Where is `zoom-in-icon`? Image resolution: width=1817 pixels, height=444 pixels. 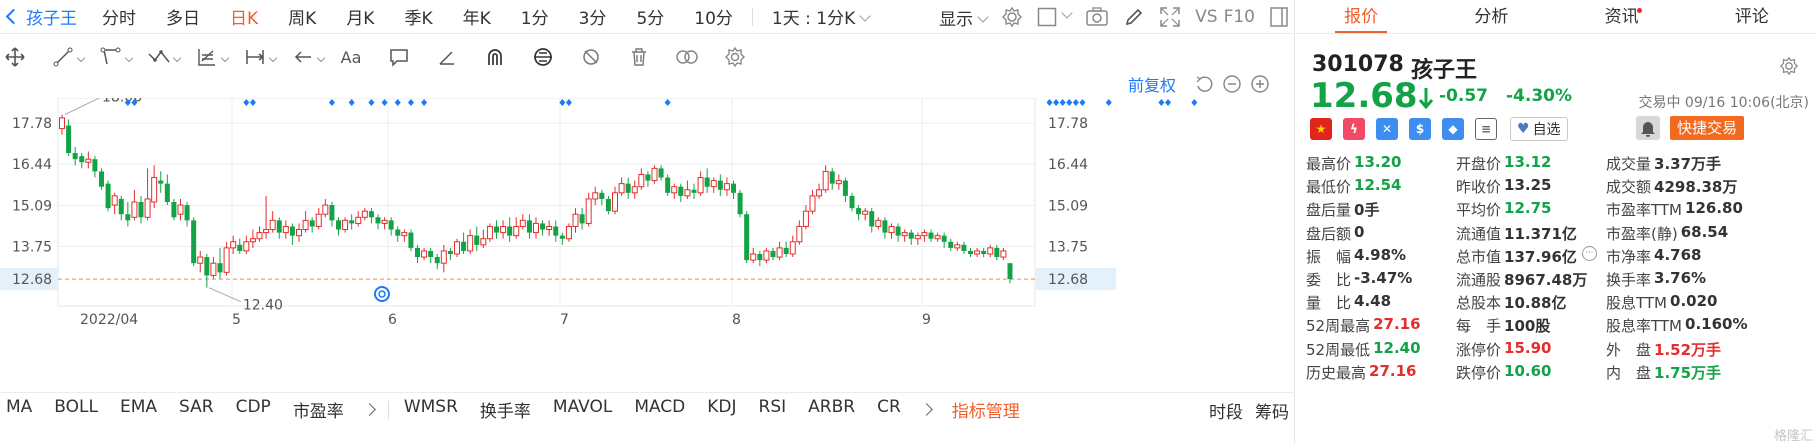 zoom-in-icon is located at coordinates (1260, 84).